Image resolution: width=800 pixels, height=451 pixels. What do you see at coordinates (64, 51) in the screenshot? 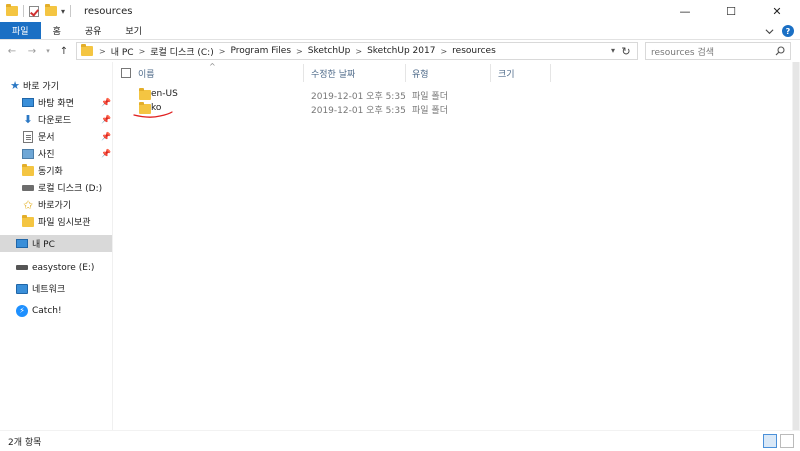
I see `up-button: ↑` at bounding box center [64, 51].